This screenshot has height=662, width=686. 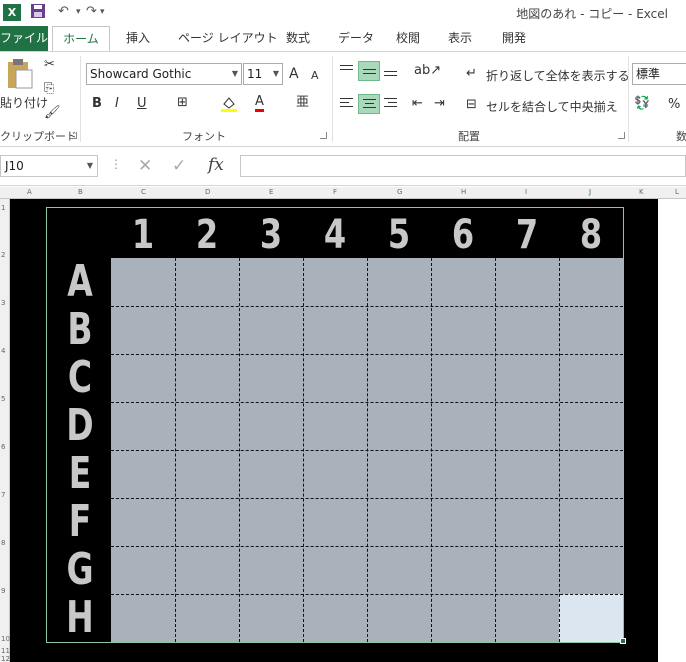 I want to click on number-group-label: 数, so click(x=681, y=136).